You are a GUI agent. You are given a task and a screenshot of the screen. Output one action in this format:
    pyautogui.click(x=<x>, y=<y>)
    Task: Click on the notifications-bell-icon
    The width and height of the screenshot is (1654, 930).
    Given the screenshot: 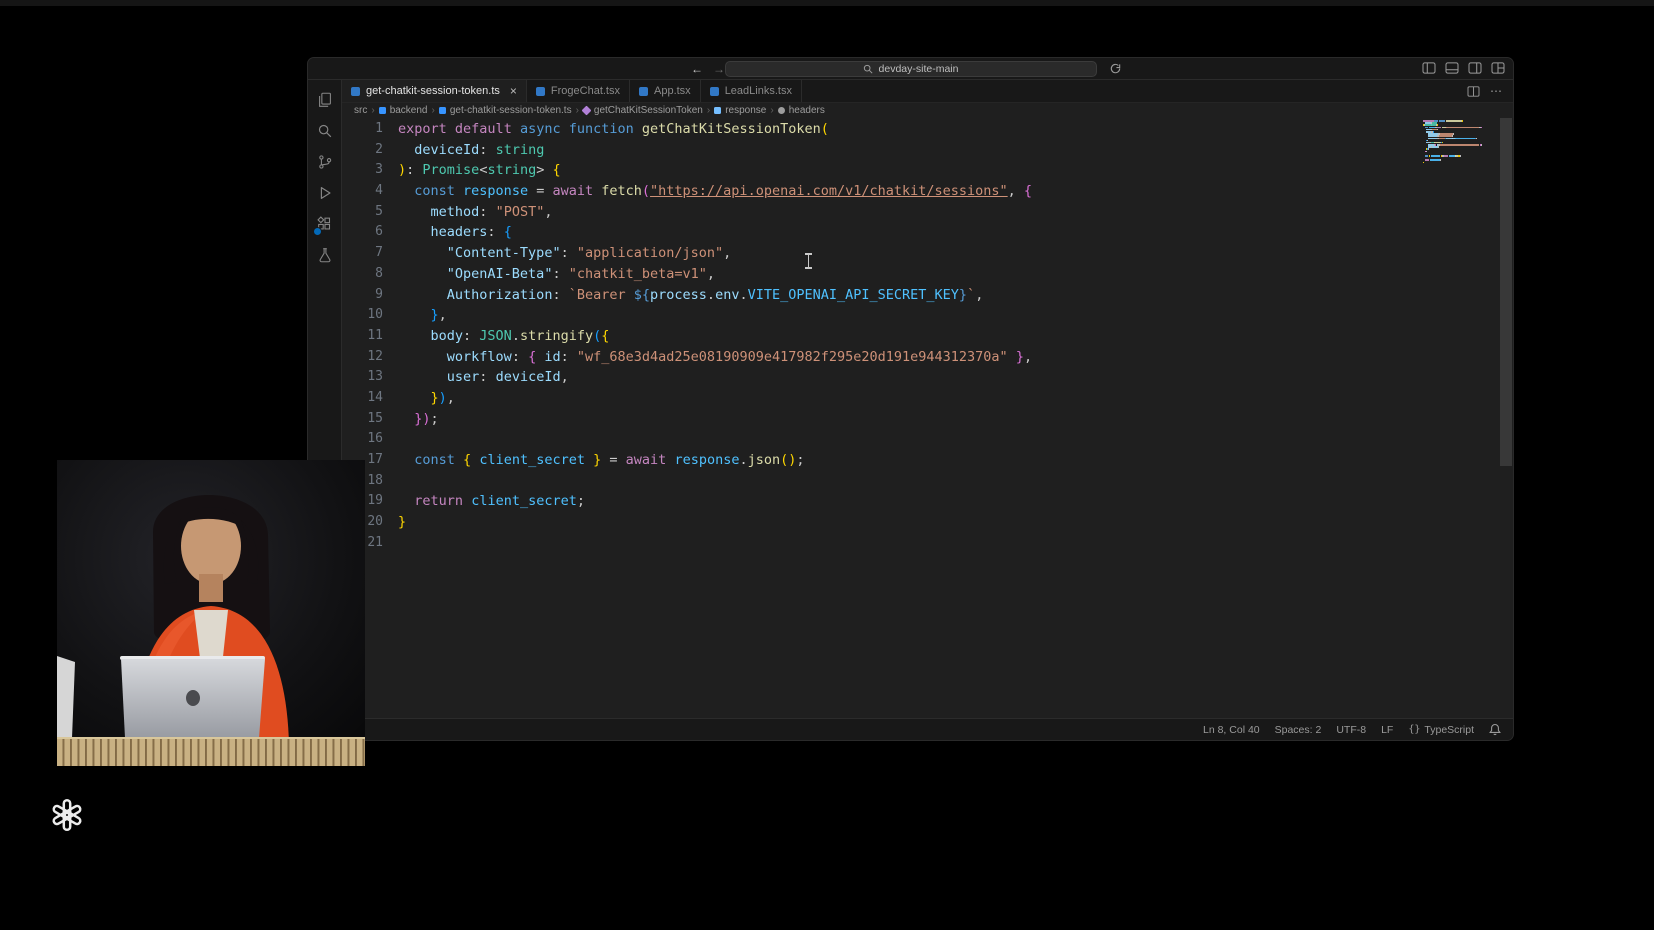 What is the action you would take?
    pyautogui.click(x=1495, y=729)
    